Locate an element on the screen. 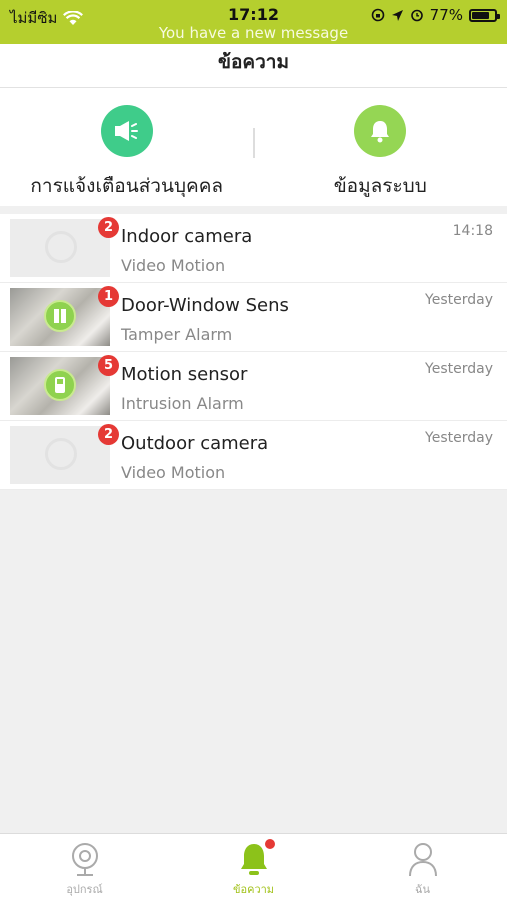 The image size is (507, 900). header: ข้อความ is located at coordinates (253, 66).